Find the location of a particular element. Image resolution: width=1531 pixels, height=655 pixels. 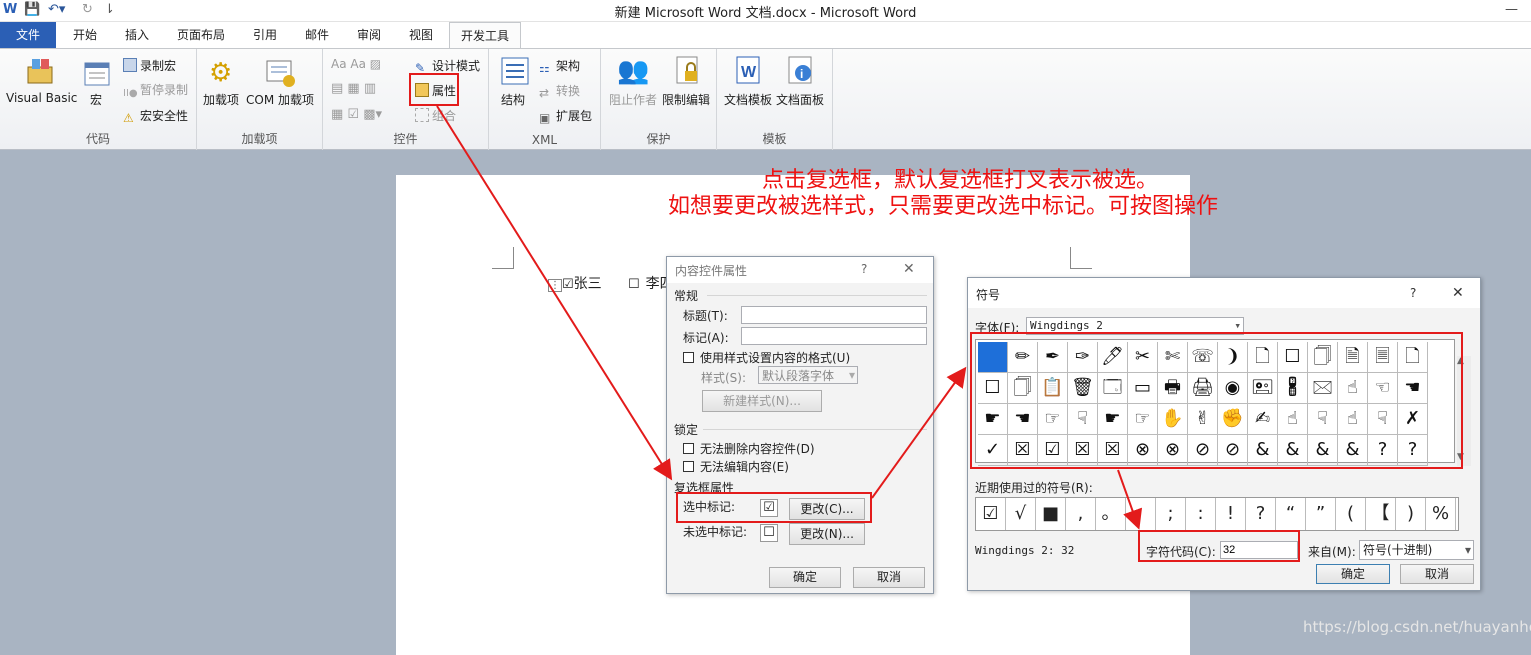

arrow-change-to-symbol is located at coordinates (919, 432).